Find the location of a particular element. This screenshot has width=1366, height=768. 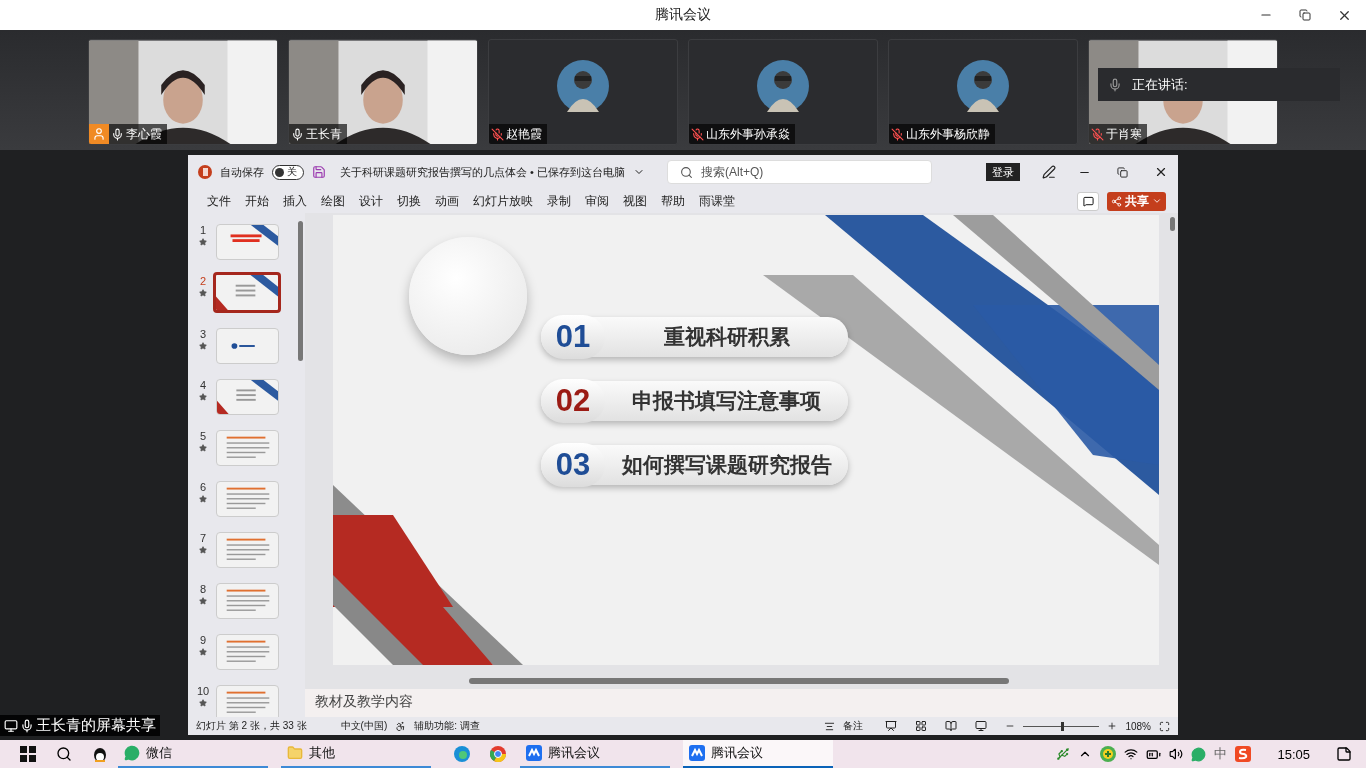

name-text: 山东外事孙承焱 is located at coordinates (748, 134).